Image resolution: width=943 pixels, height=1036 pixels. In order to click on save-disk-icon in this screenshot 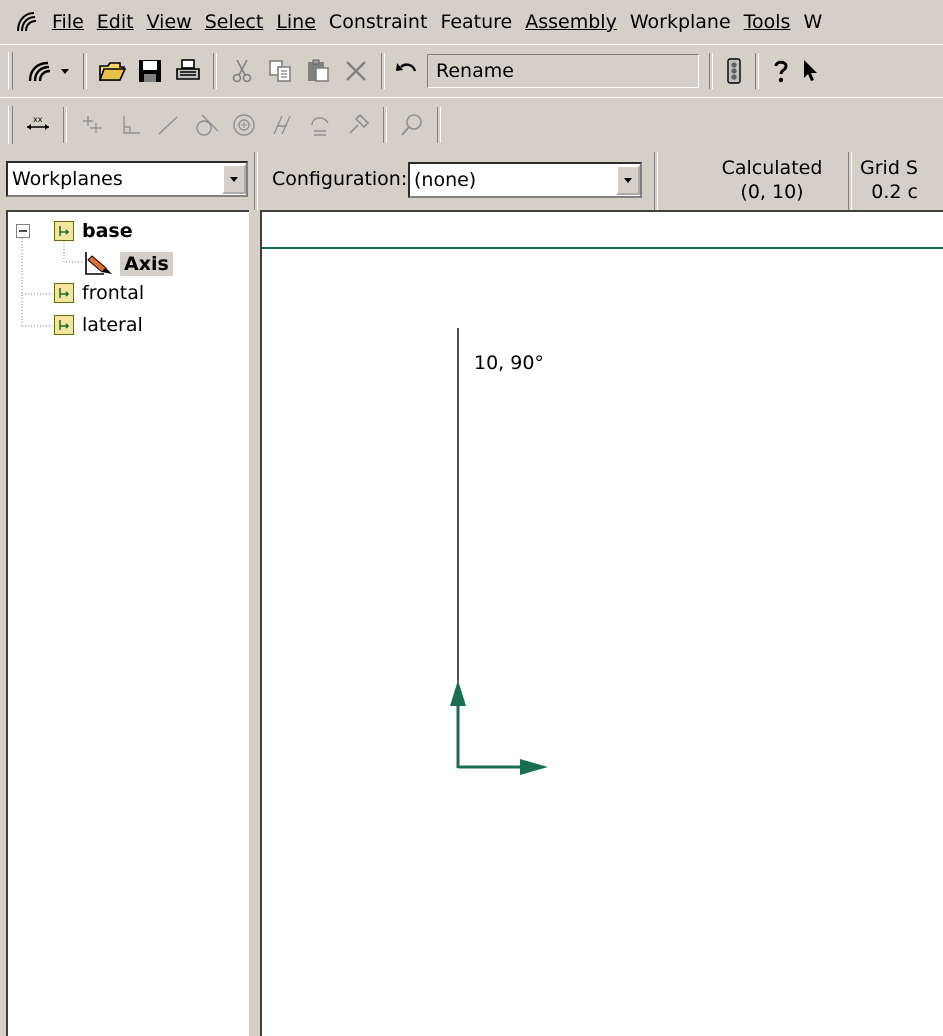, I will do `click(150, 71)`.